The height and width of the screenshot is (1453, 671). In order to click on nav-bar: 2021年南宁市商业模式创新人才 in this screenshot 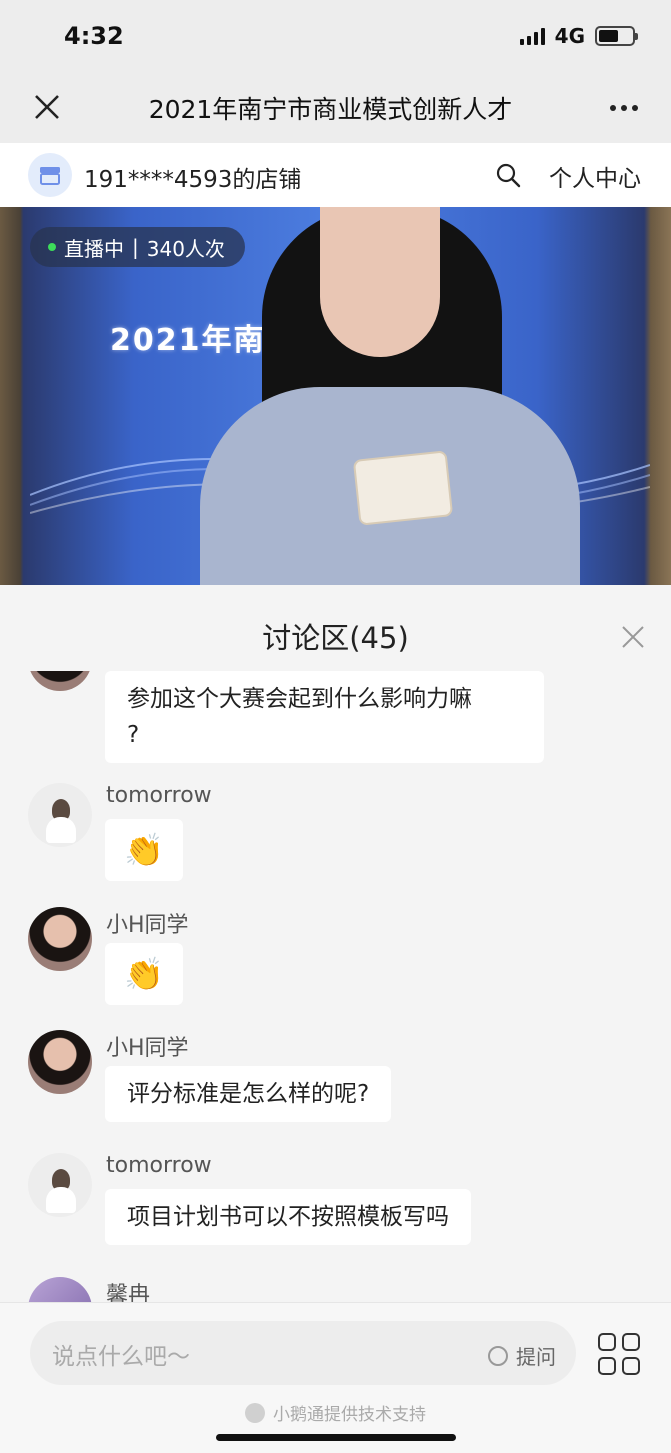, I will do `click(335, 107)`.